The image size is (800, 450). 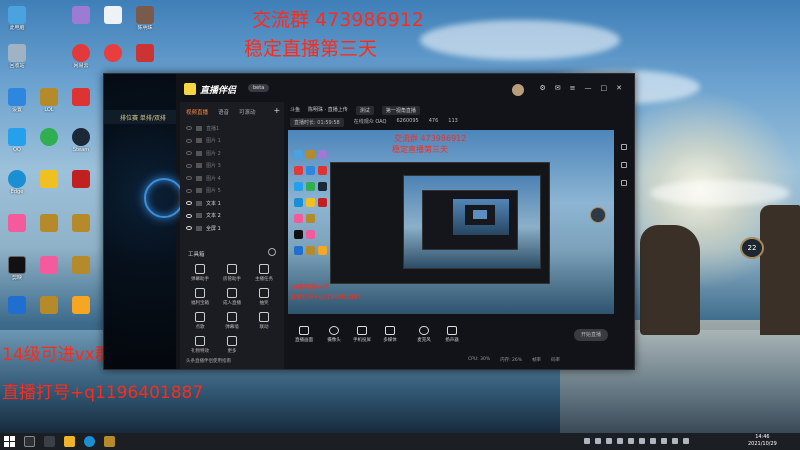 I want to click on volume-icon, so click(x=675, y=441).